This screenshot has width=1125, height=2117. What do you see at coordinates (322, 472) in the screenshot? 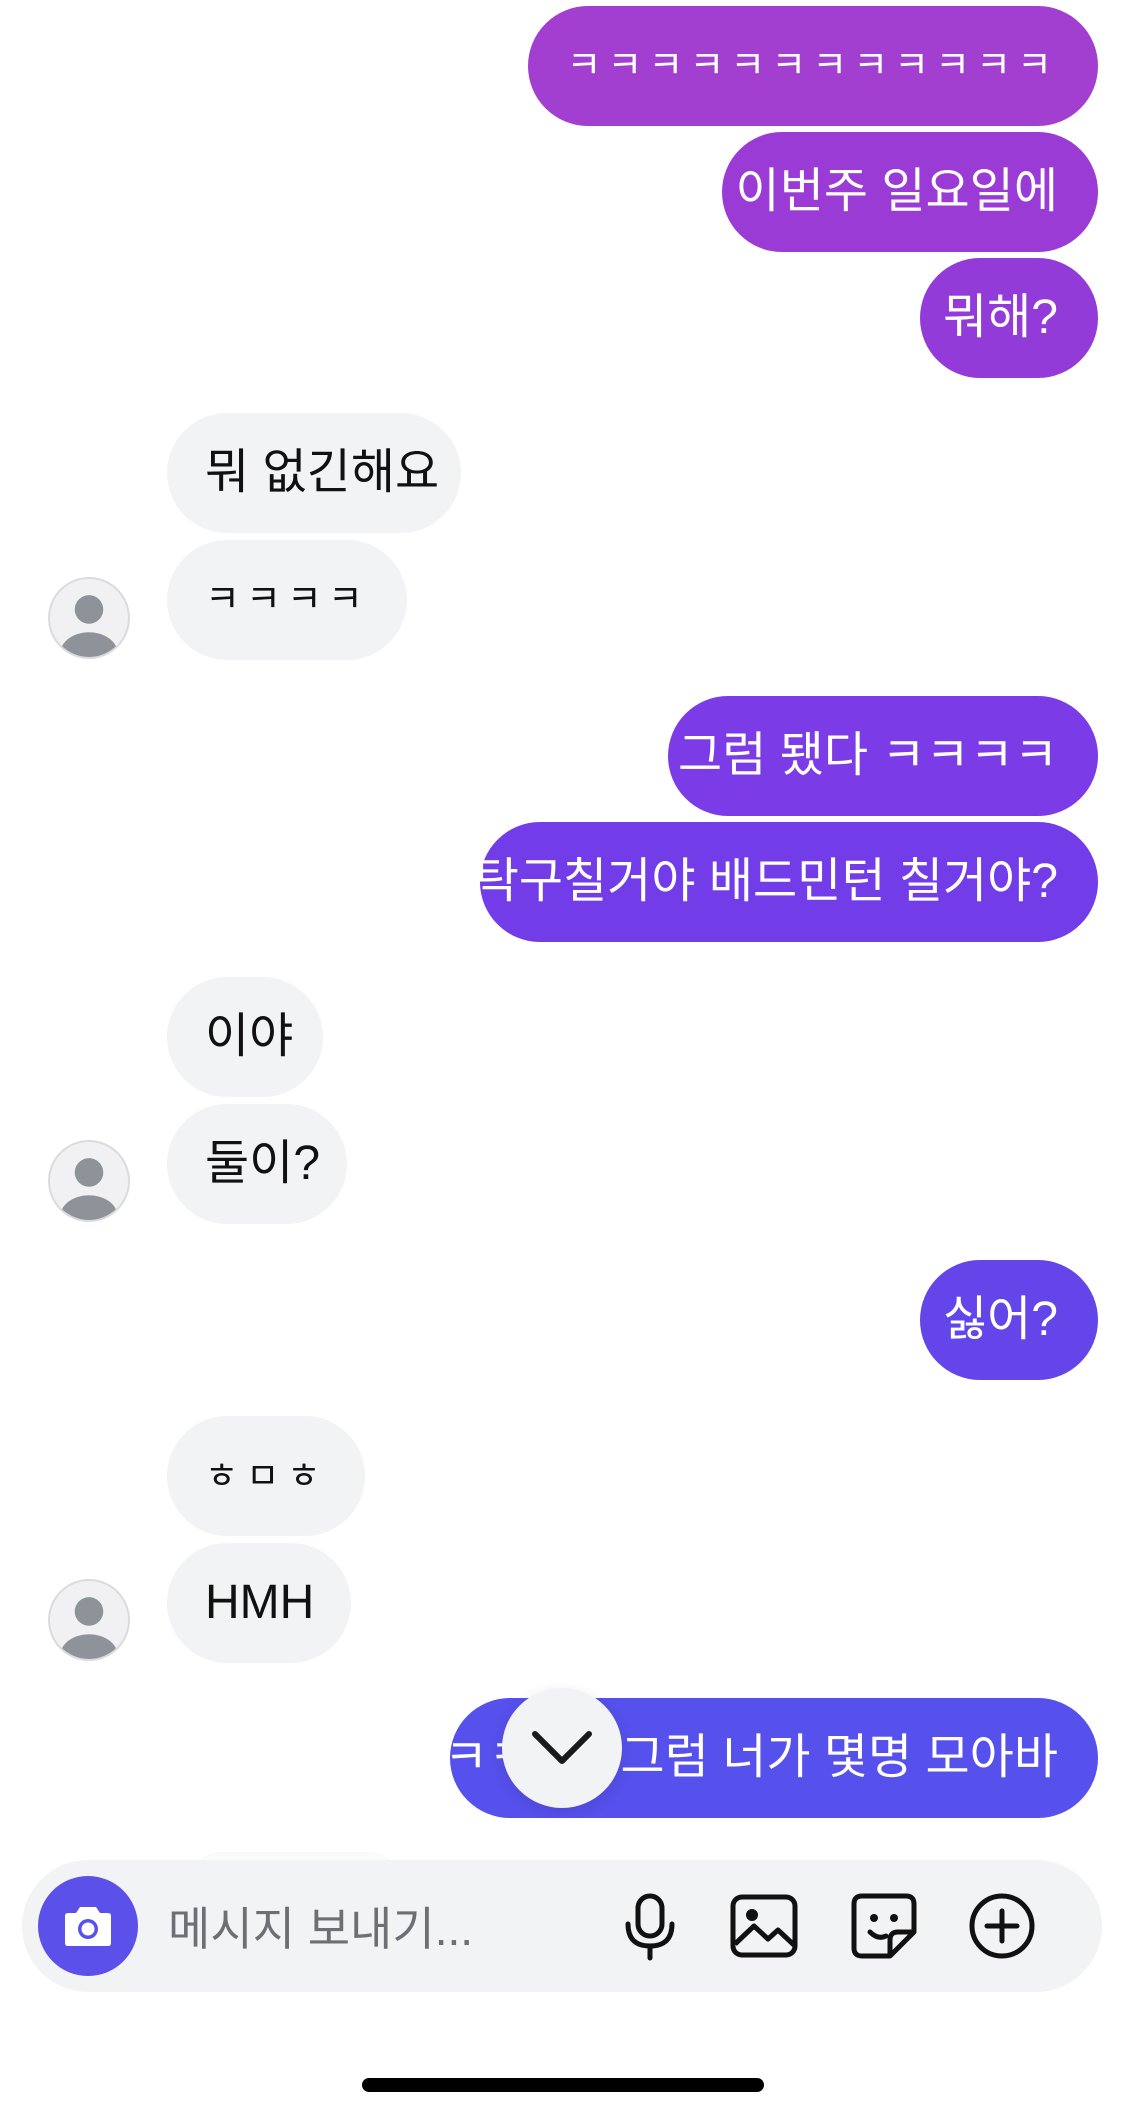
I see `message-text: 뭐 없긴해요` at bounding box center [322, 472].